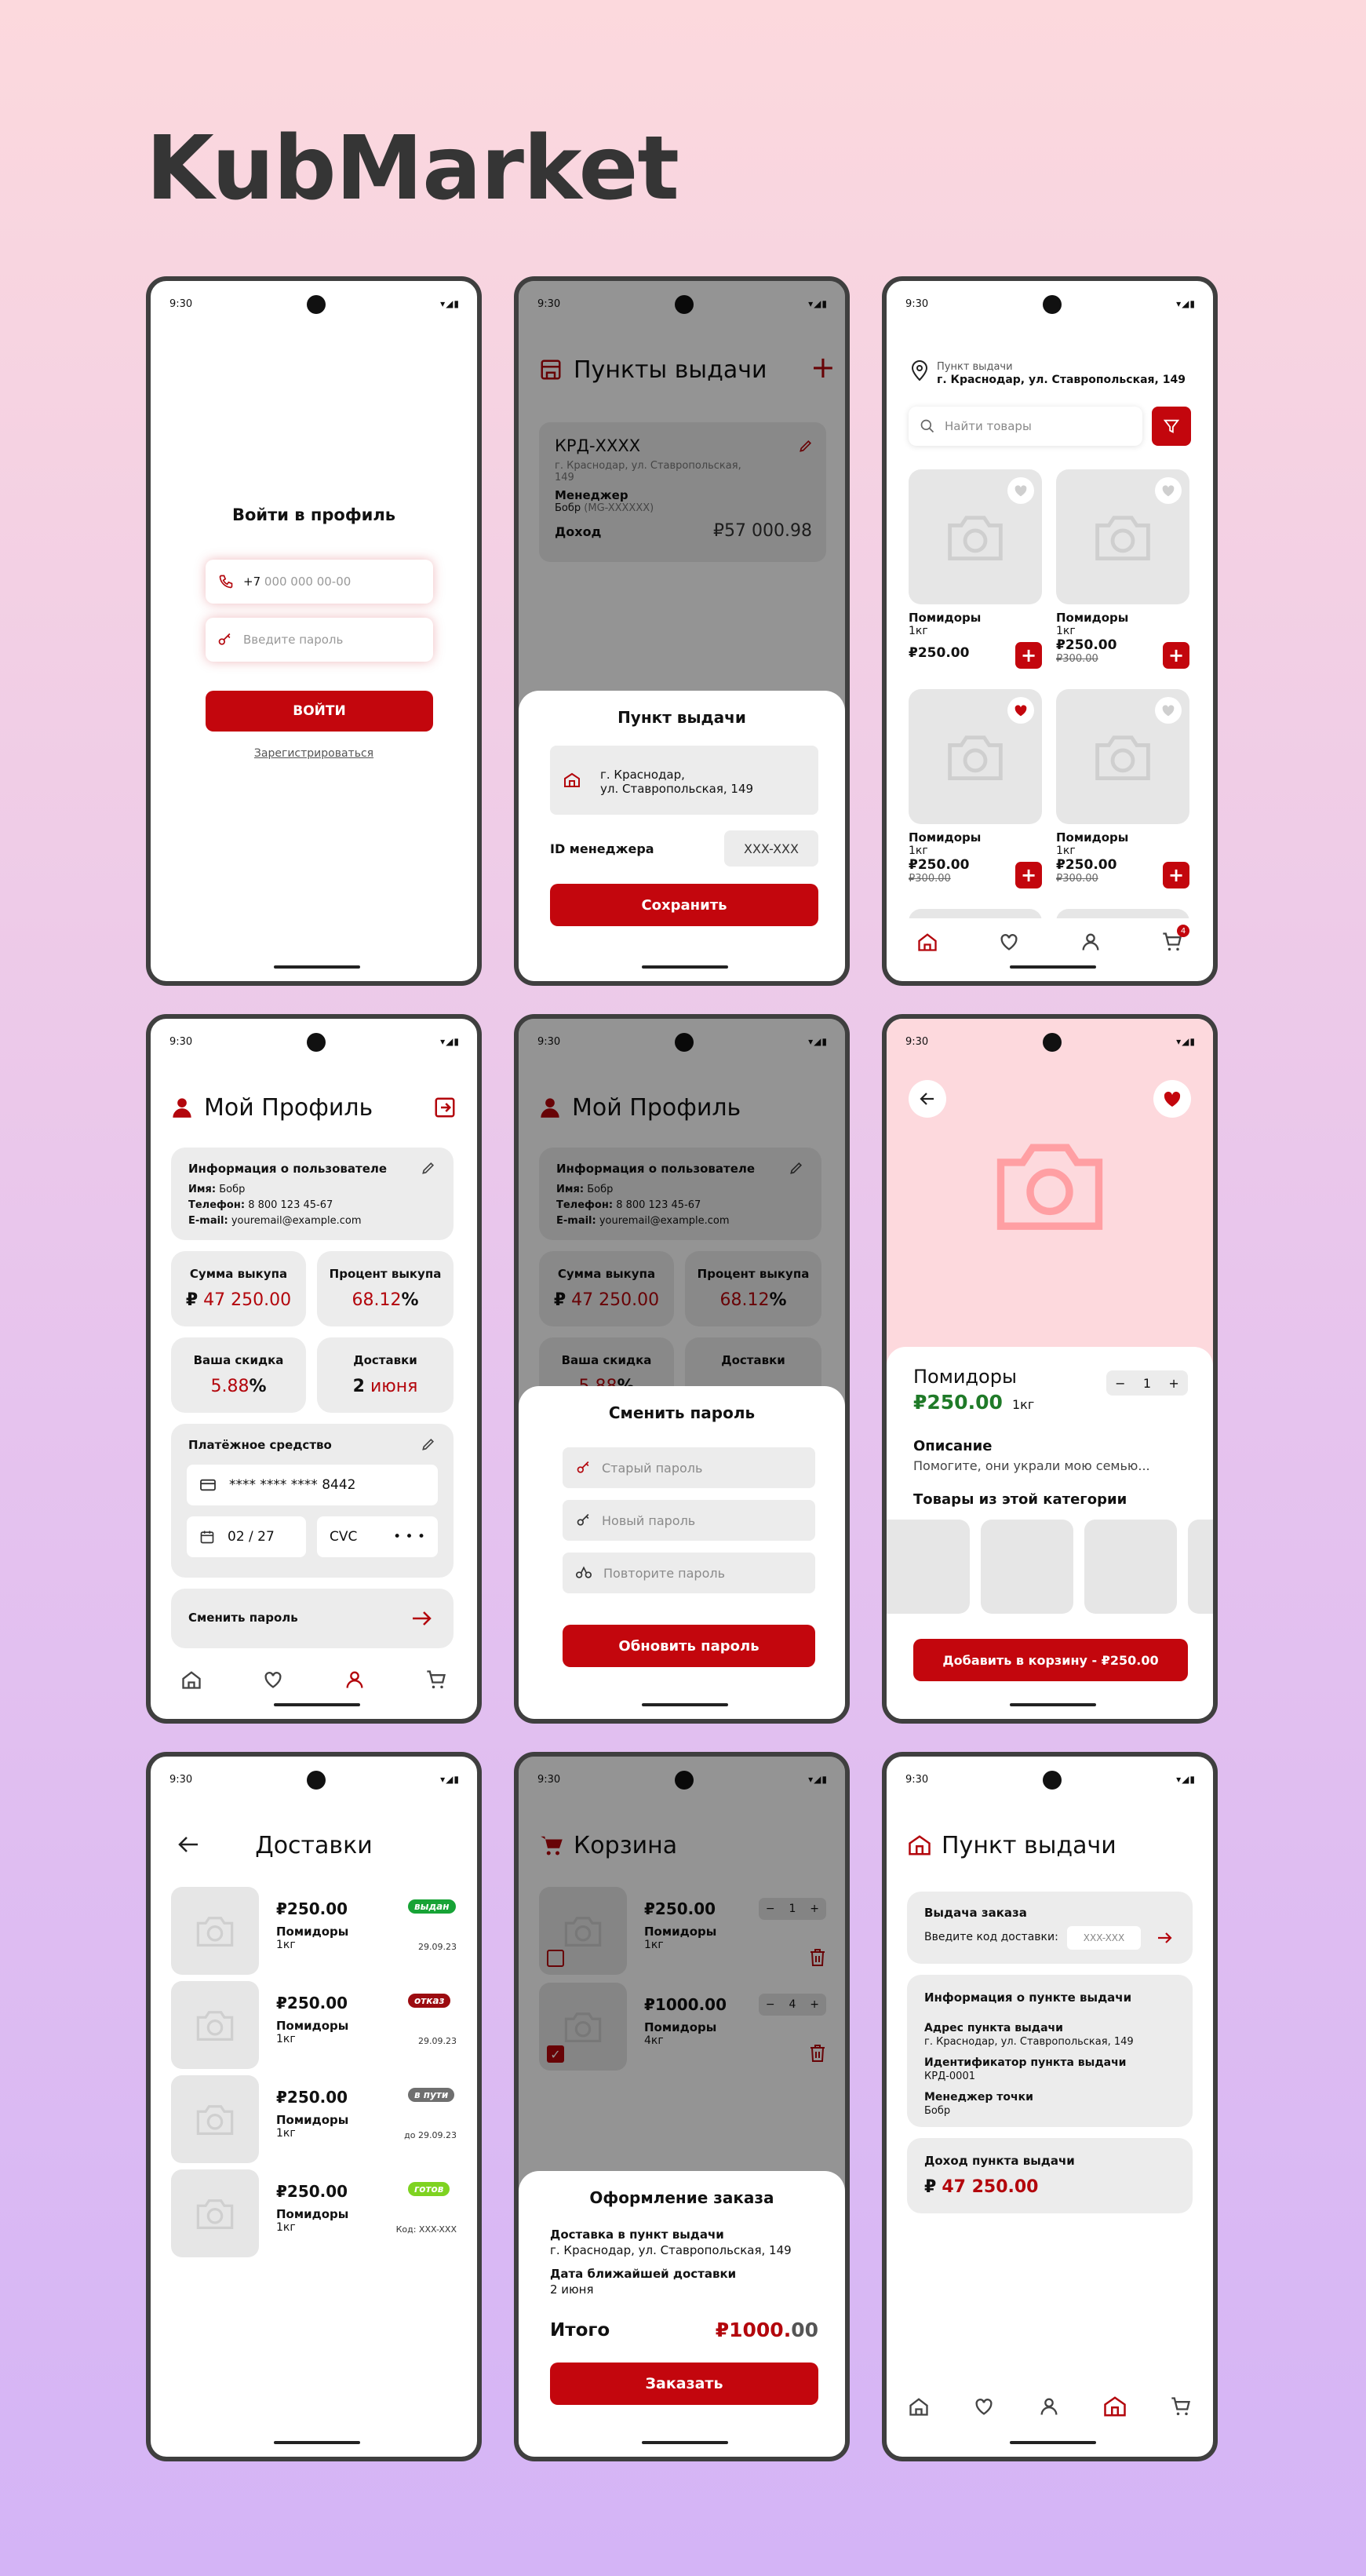 The width and height of the screenshot is (1366, 2576). Describe the element at coordinates (689, 1520) in the screenshot. I see `new-password-input: Новый пароль` at that location.